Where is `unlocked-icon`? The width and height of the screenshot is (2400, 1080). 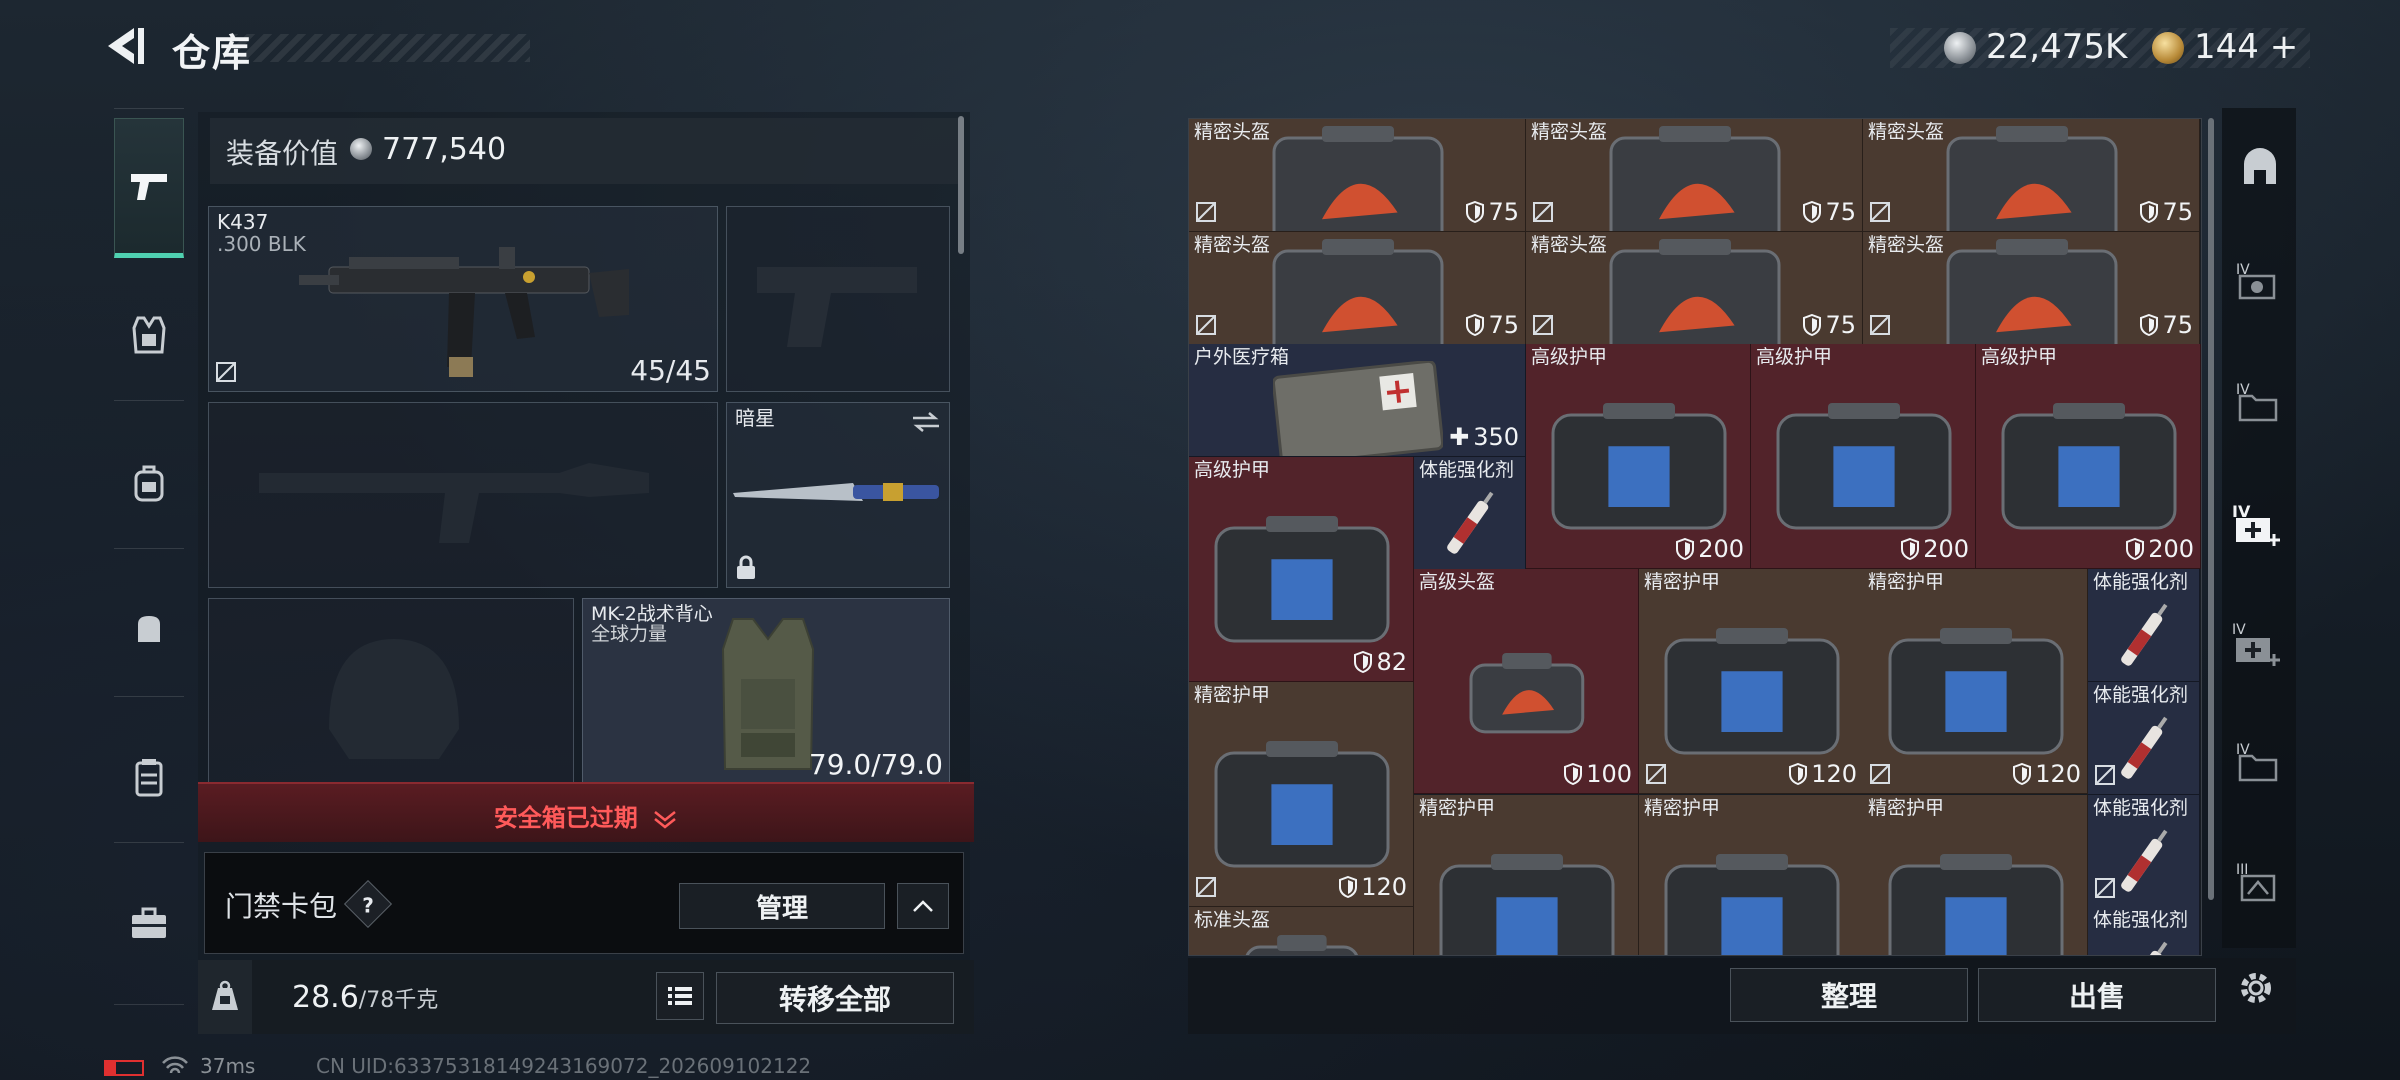 unlocked-icon is located at coordinates (1543, 325).